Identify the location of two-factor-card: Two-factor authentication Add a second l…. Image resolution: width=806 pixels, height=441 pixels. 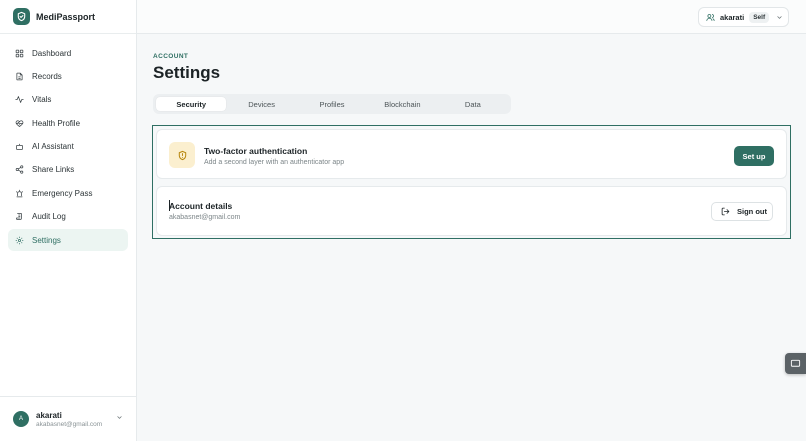
(471, 154).